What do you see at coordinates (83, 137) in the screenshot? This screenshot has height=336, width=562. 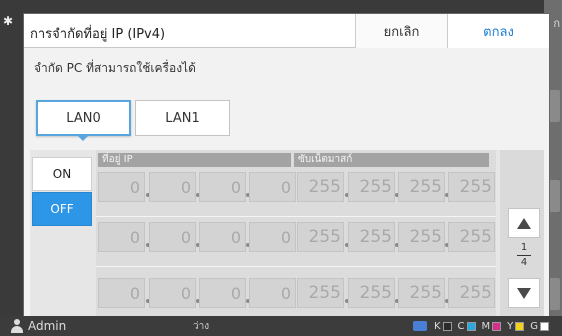 I see `tab-pointer-icon` at bounding box center [83, 137].